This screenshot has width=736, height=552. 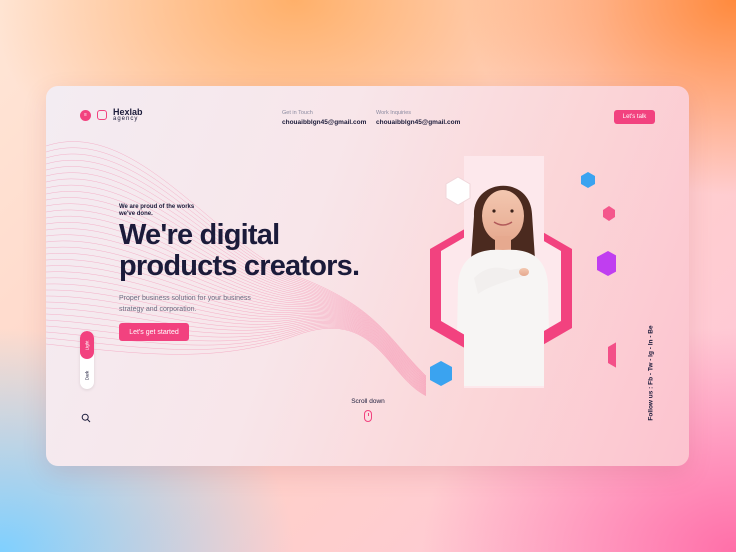 What do you see at coordinates (394, 113) in the screenshot?
I see `contact-label: Work Inquiries` at bounding box center [394, 113].